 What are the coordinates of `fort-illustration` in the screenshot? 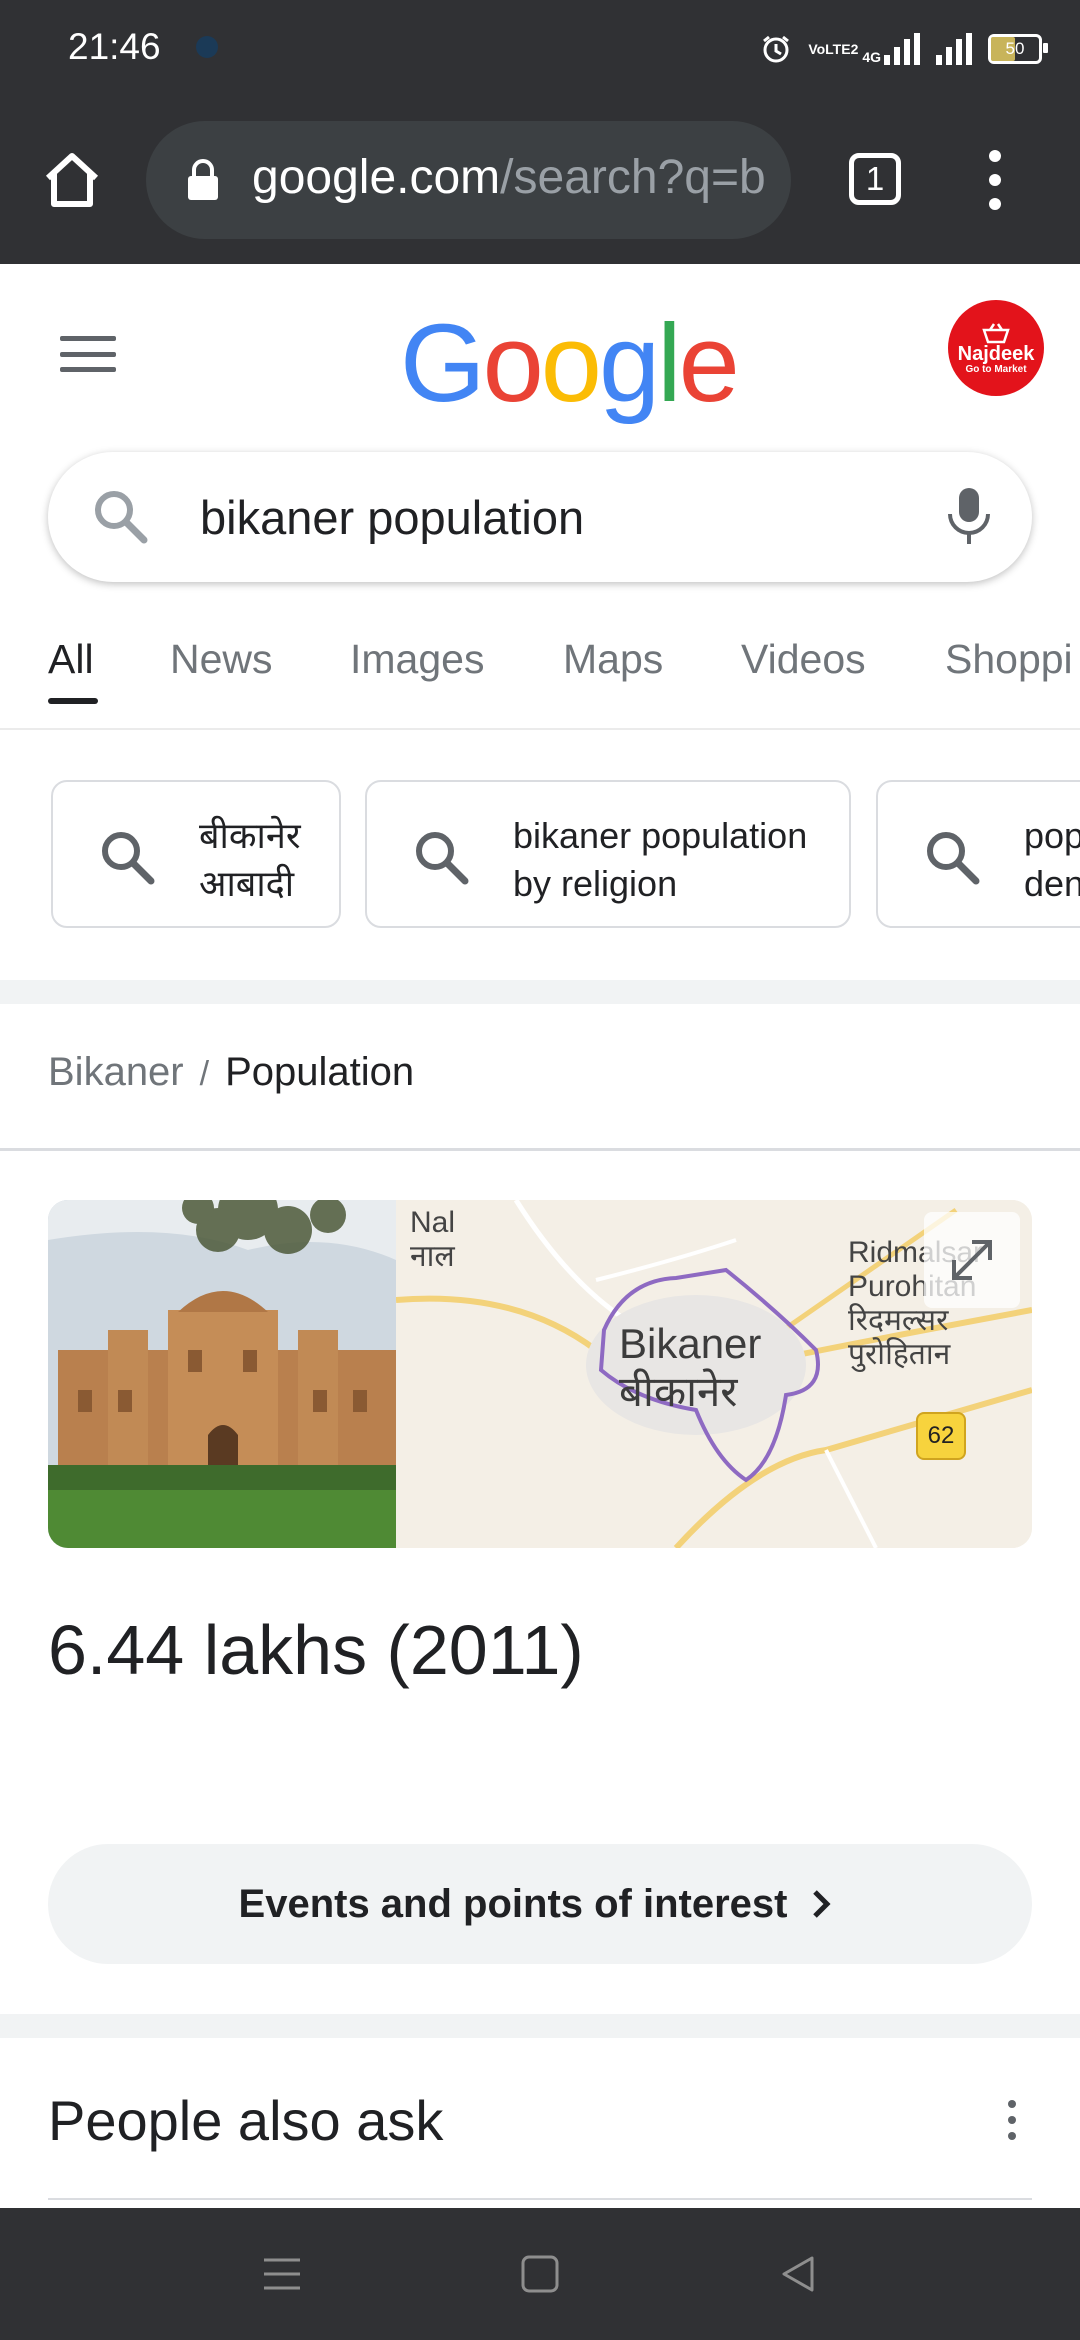 It's located at (222, 1374).